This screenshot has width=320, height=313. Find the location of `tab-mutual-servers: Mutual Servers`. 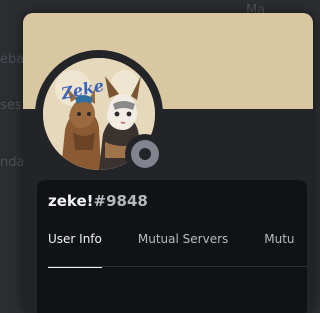

tab-mutual-servers: Mutual Servers is located at coordinates (183, 250).